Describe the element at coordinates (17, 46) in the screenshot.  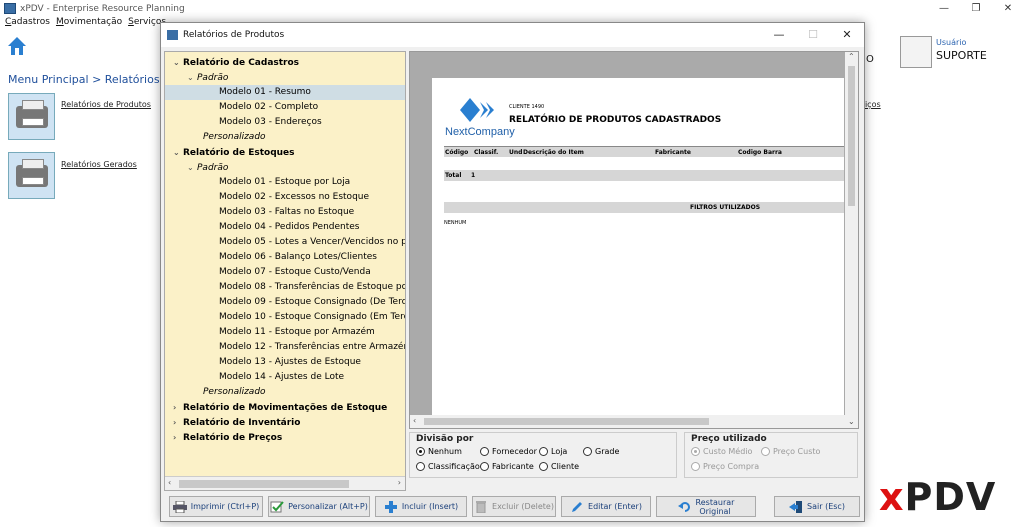
I see `home-icon` at that location.